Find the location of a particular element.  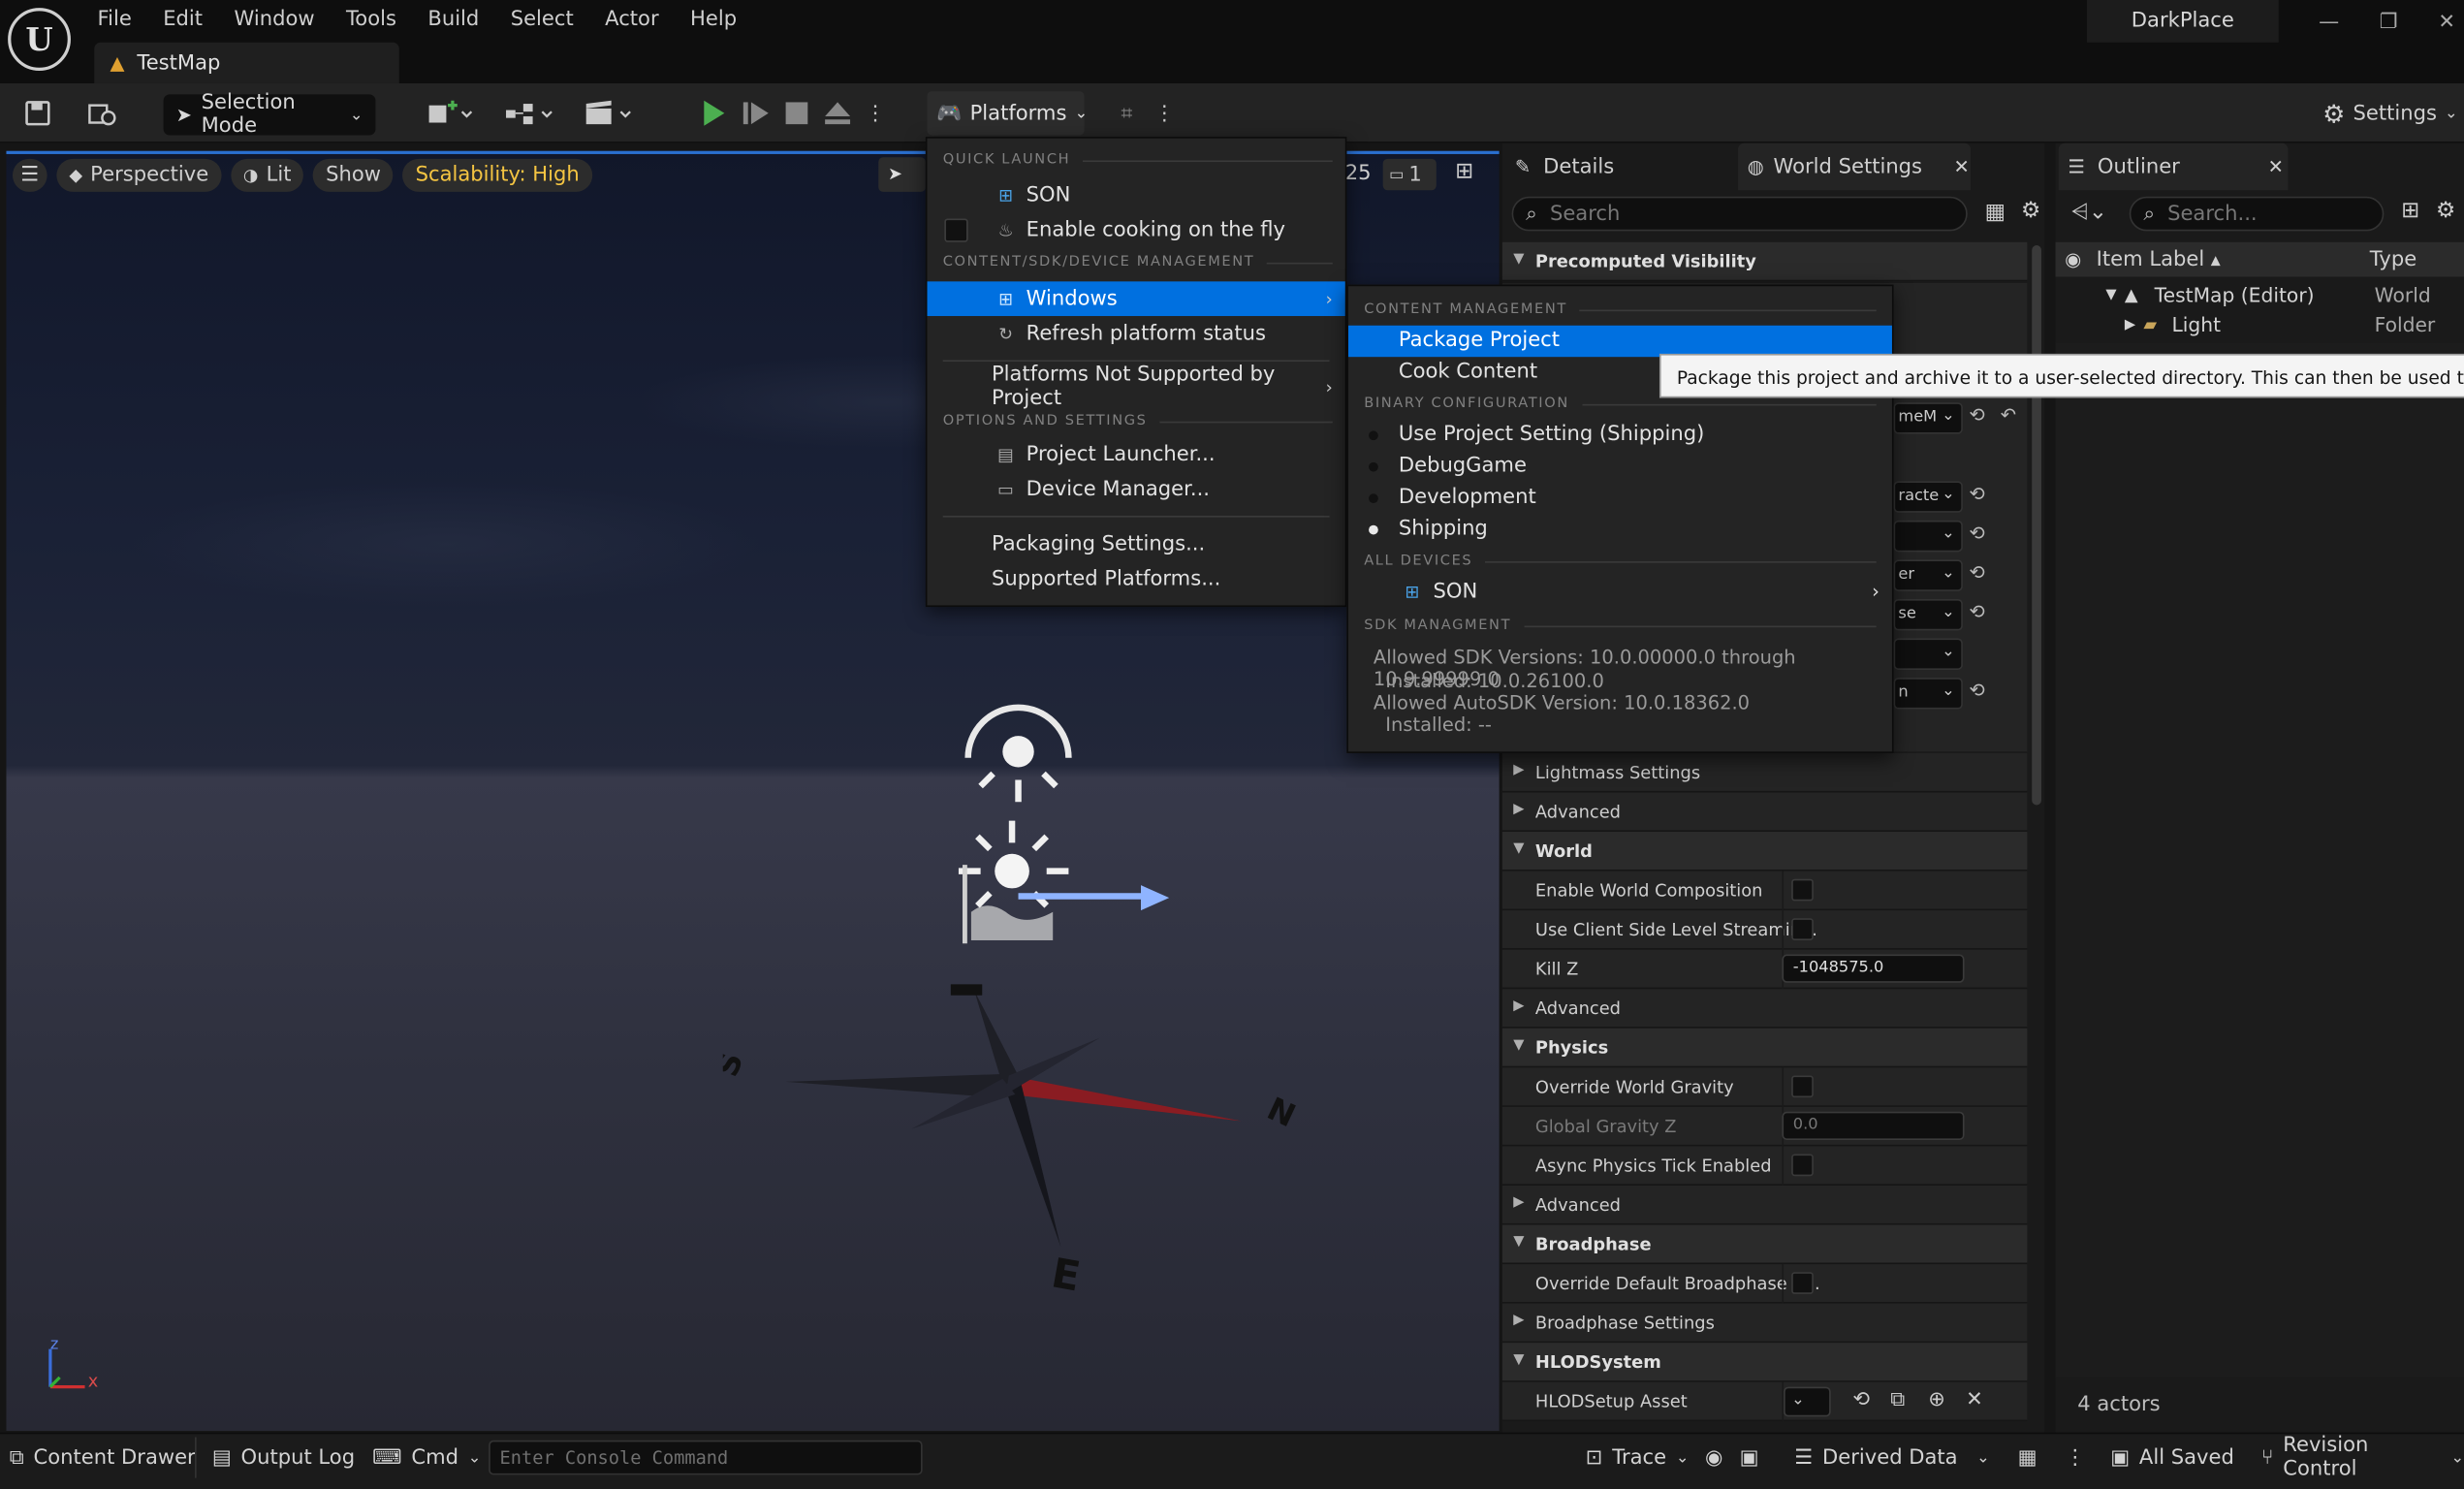

details-property-row: Global Gravity Z 0.0 is located at coordinates (1764, 1126).